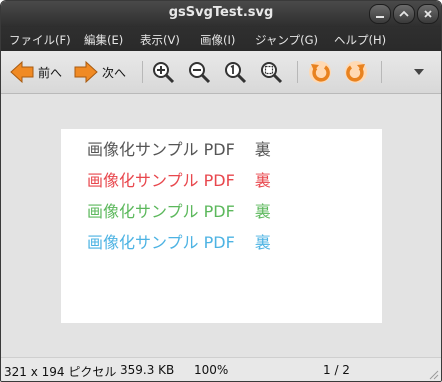  I want to click on resize-grip-icon, so click(433, 374).